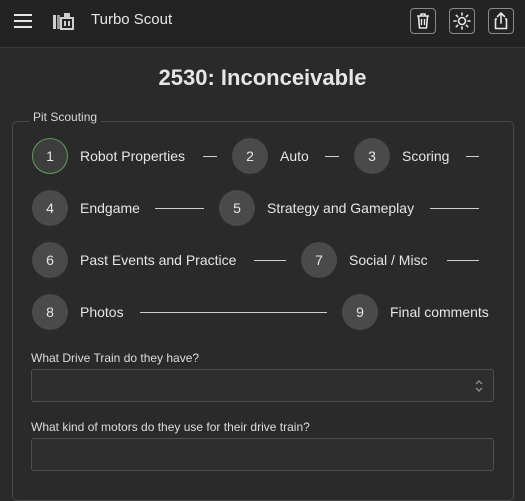 Image resolution: width=525 pixels, height=501 pixels. I want to click on share-icon, so click(501, 21).